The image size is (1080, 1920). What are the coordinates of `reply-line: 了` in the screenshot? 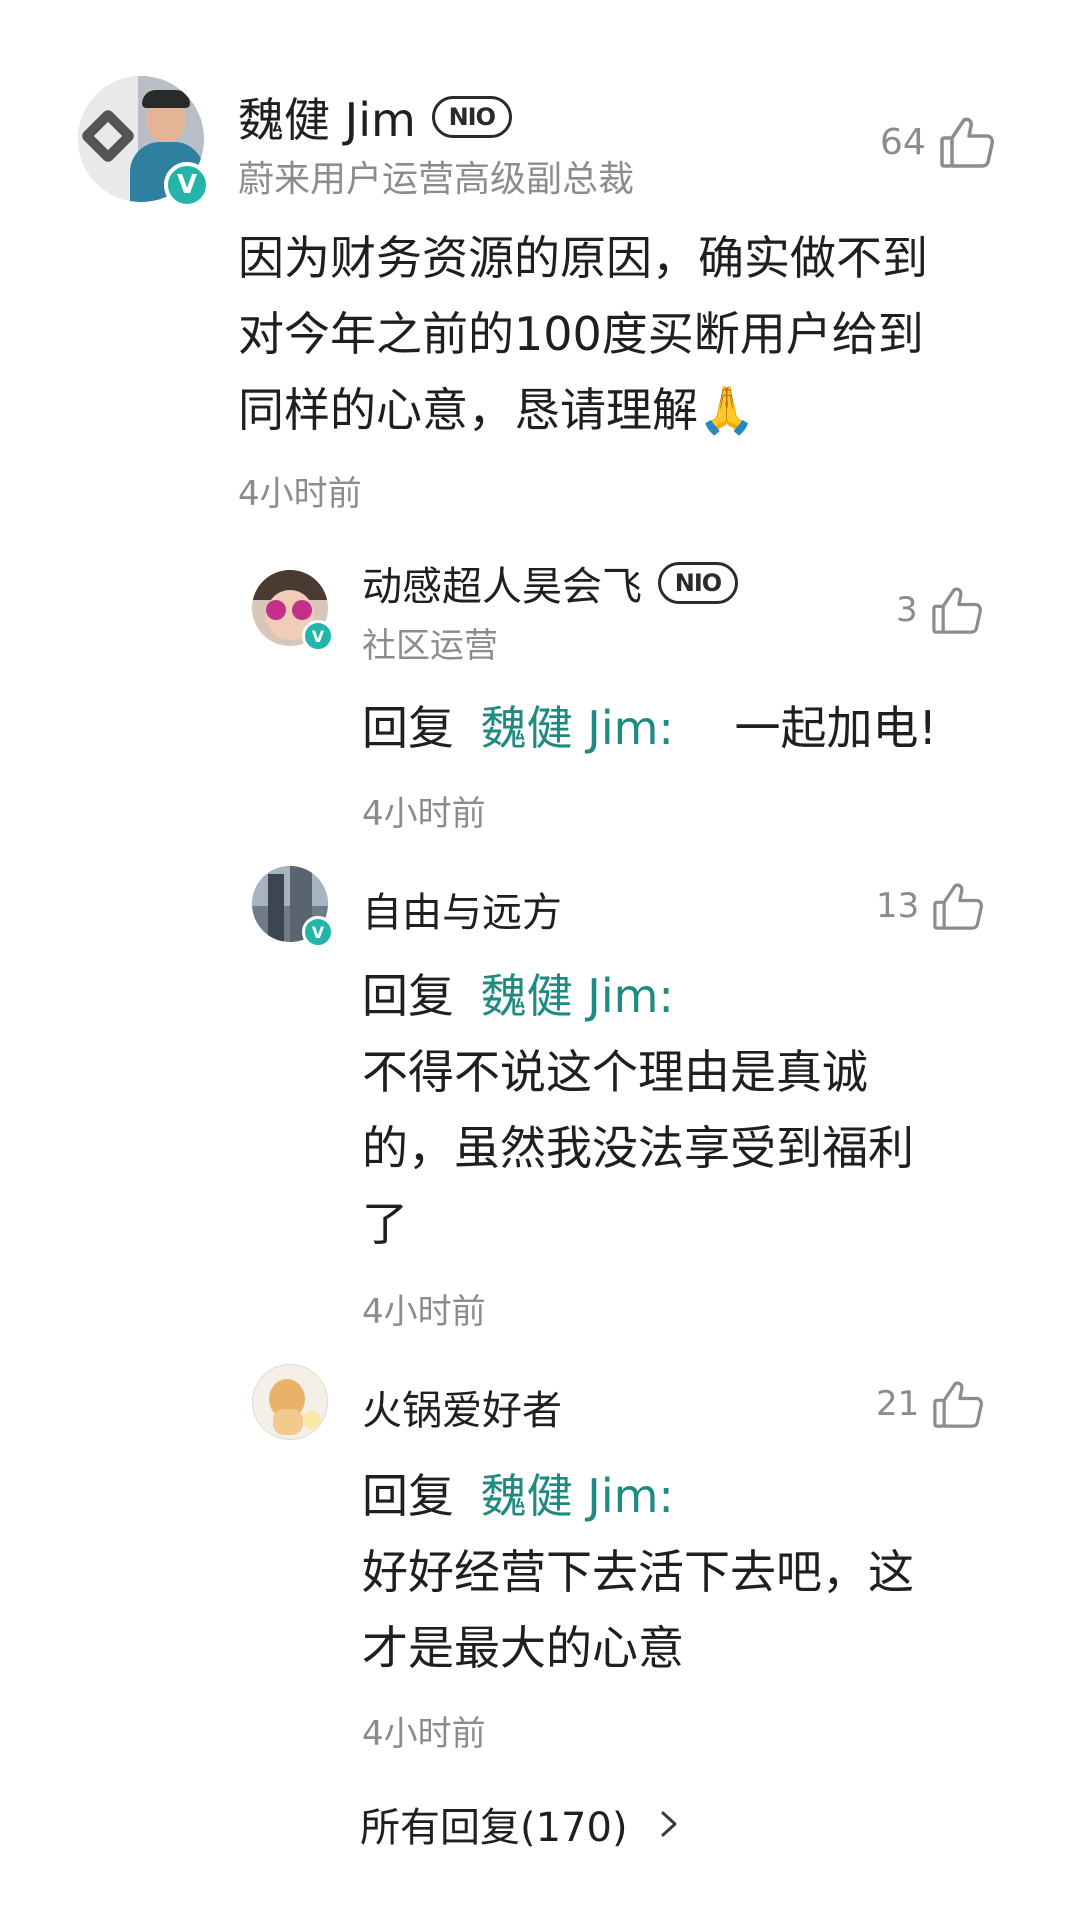 It's located at (385, 1224).